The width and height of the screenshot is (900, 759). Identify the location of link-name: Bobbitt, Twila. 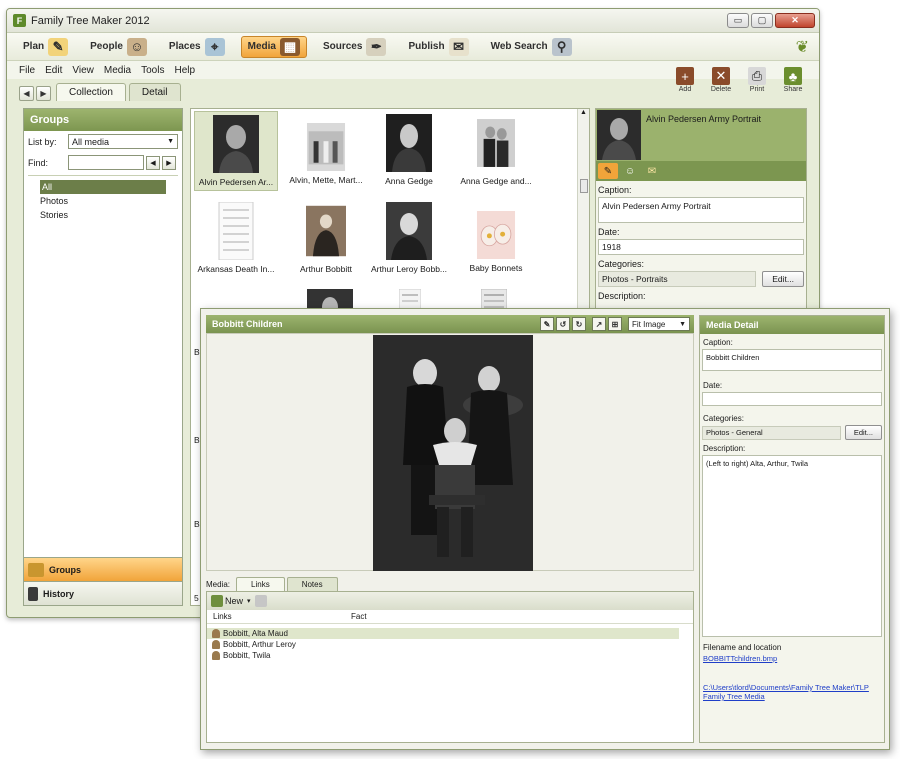
(247, 655).